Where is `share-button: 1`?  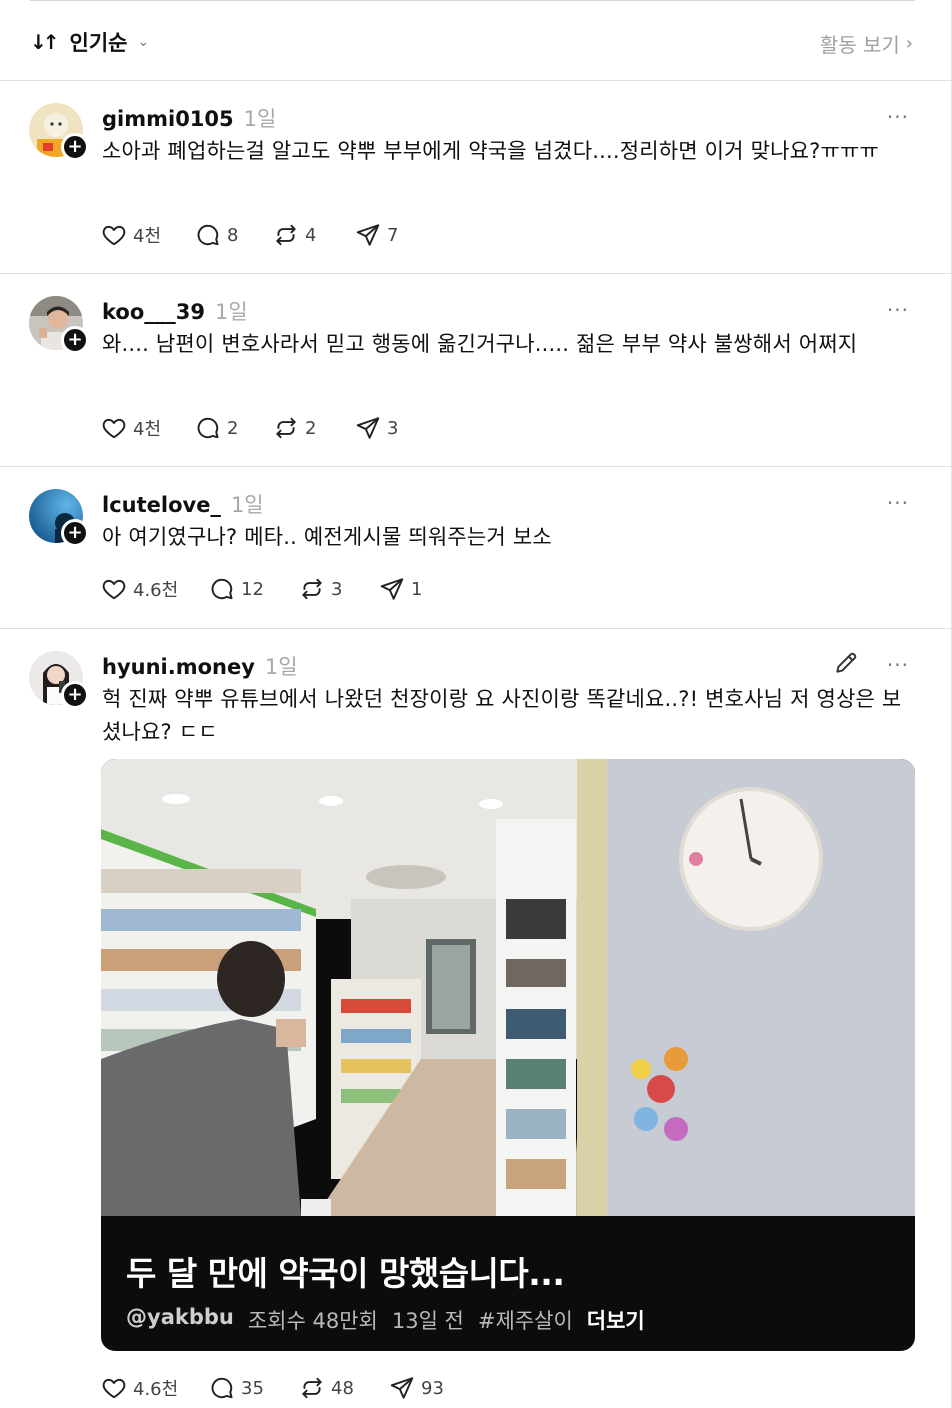 share-button: 1 is located at coordinates (400, 589).